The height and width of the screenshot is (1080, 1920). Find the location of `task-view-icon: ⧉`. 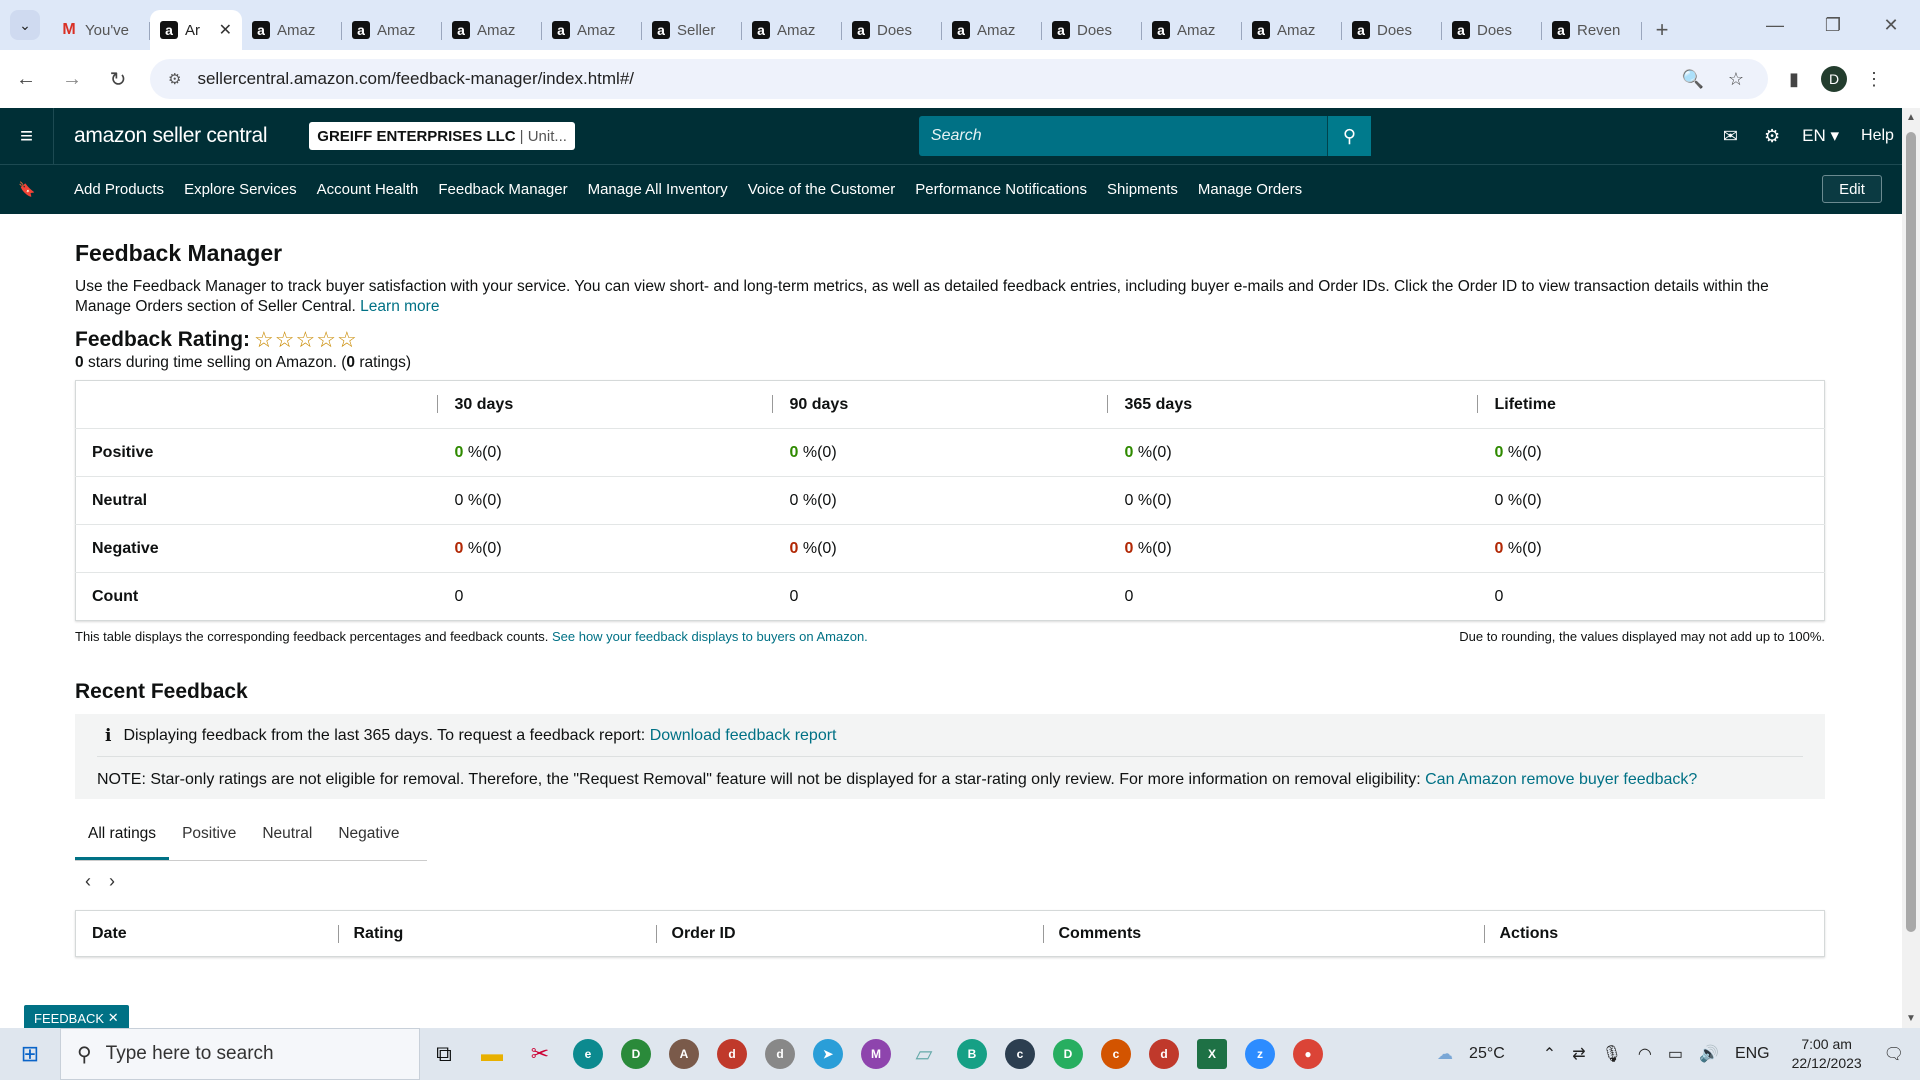

task-view-icon: ⧉ is located at coordinates (444, 1054).